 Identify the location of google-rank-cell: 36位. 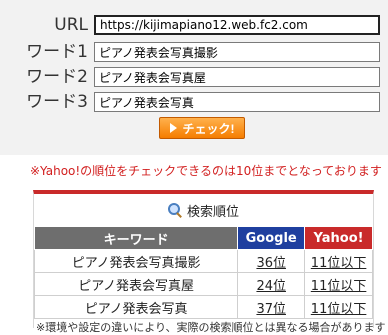
(271, 261).